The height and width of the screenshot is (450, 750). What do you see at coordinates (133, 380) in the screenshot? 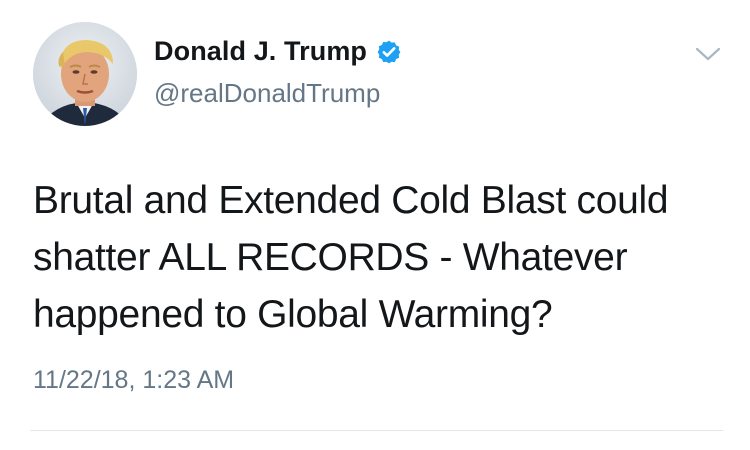
I see `tweet-timestamp: 11/22/18, 1:23 AM` at bounding box center [133, 380].